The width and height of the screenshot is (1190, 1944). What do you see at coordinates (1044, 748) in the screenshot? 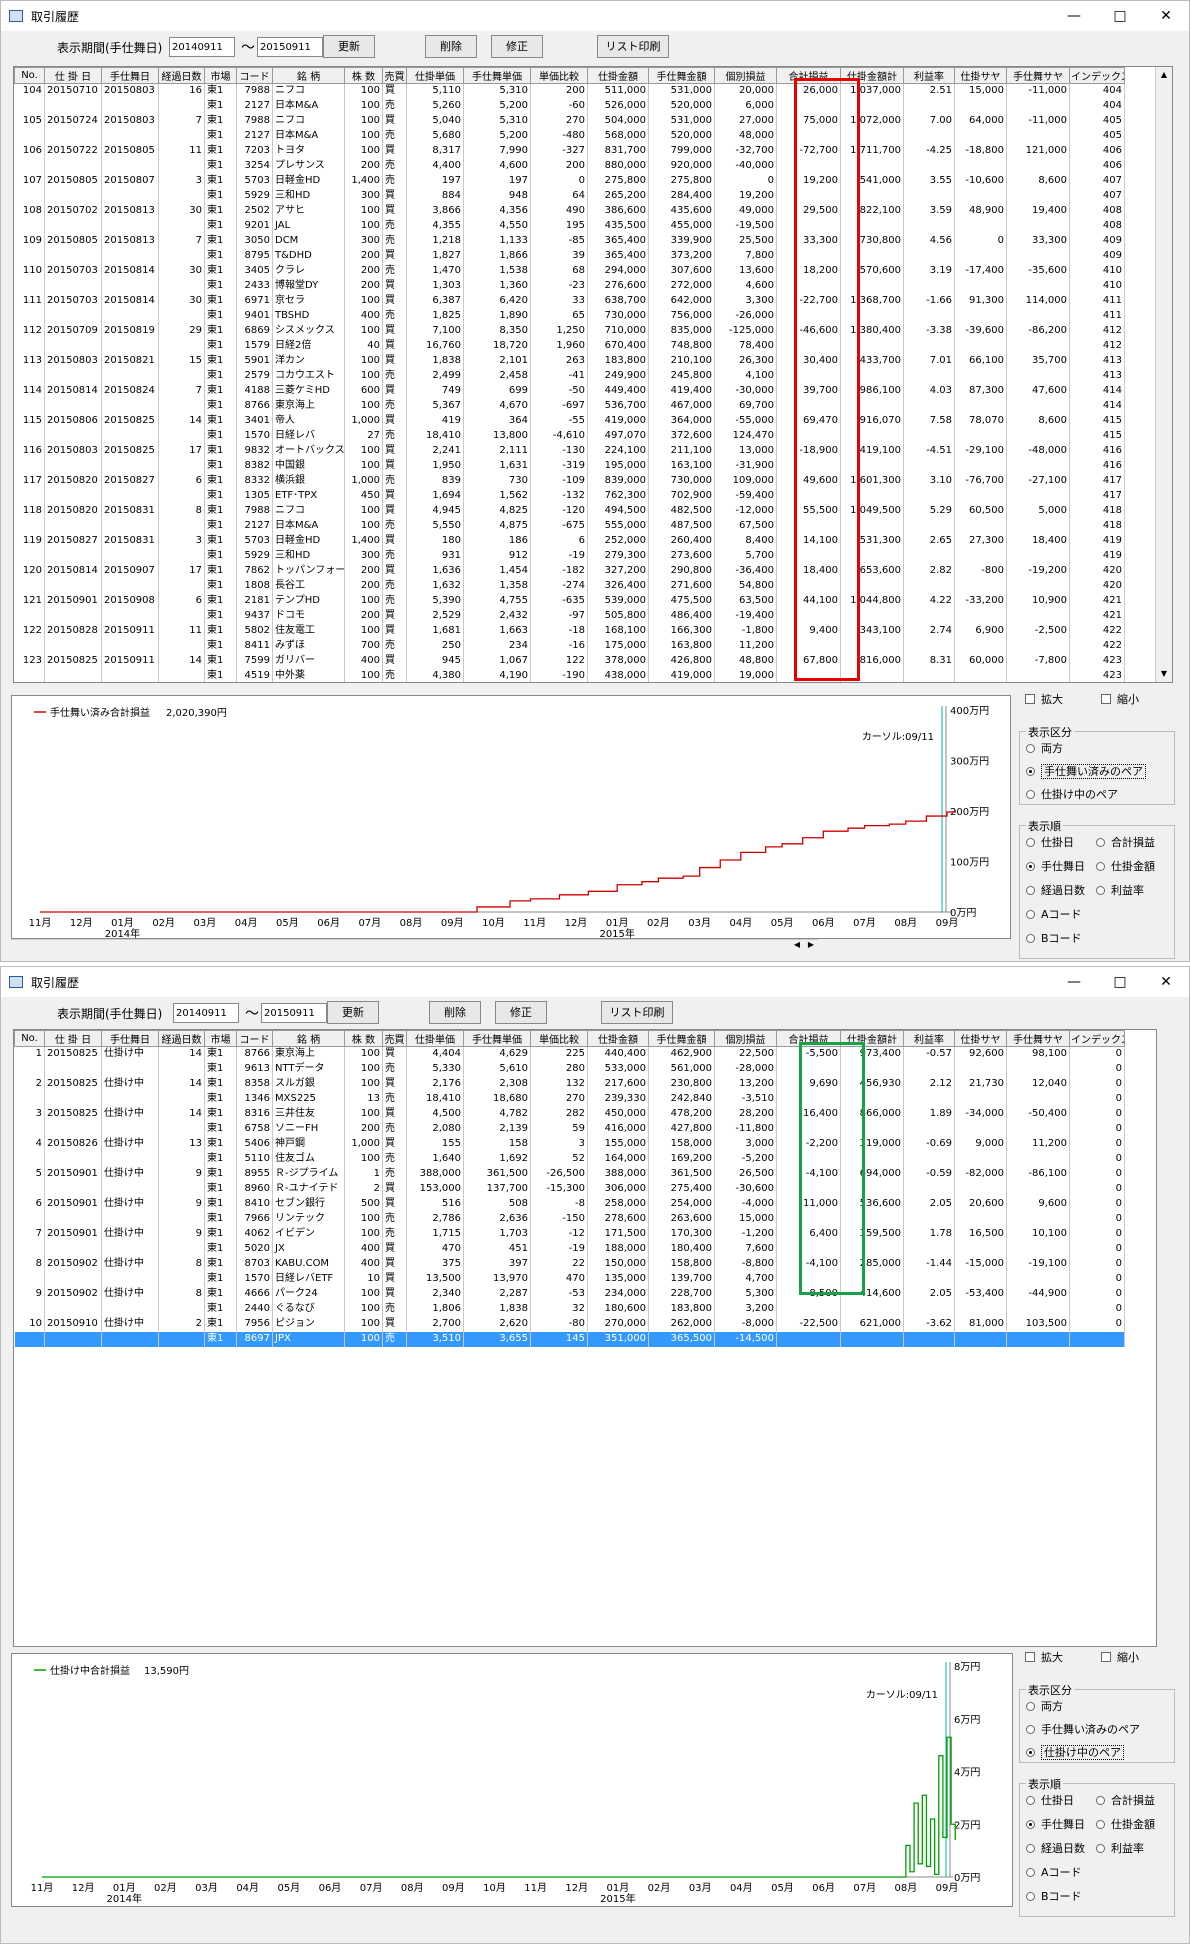
I see `display-division-option: 両方` at bounding box center [1044, 748].